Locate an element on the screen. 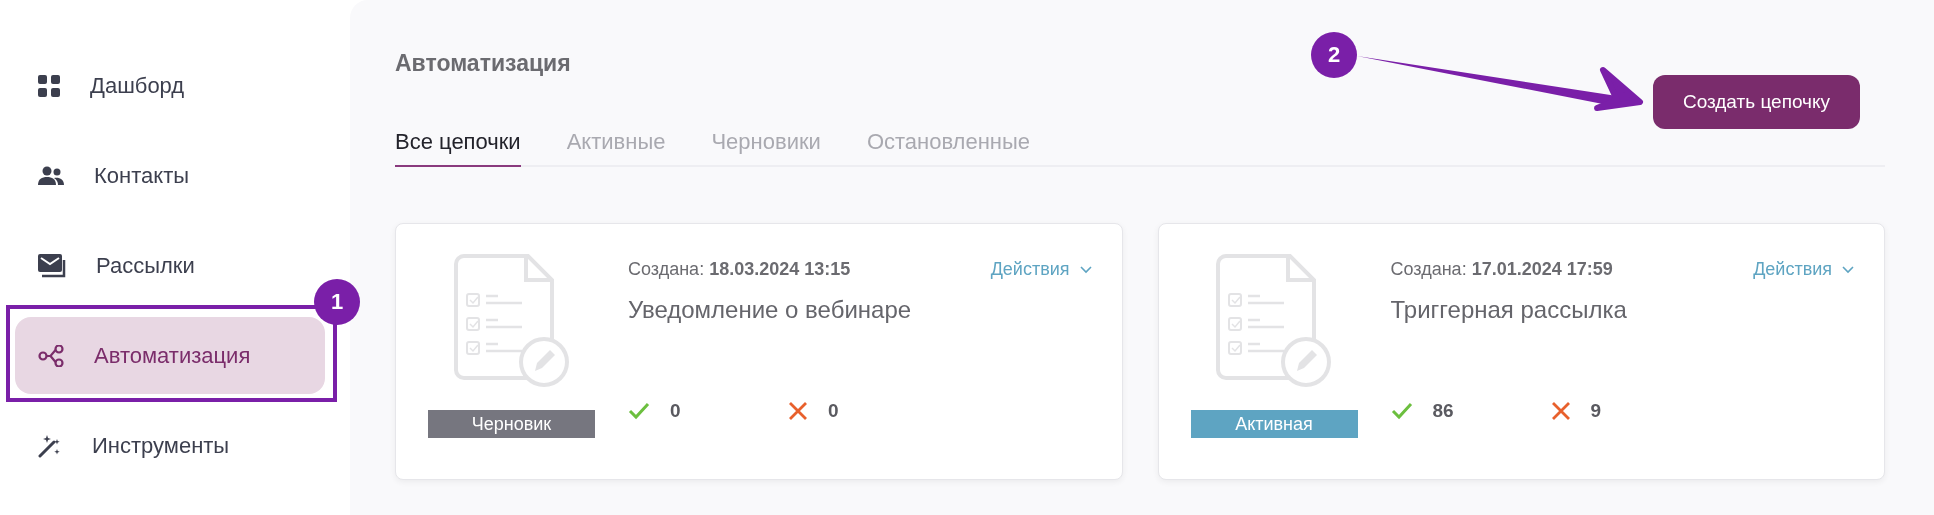  tab: Все цепочки is located at coordinates (458, 148).